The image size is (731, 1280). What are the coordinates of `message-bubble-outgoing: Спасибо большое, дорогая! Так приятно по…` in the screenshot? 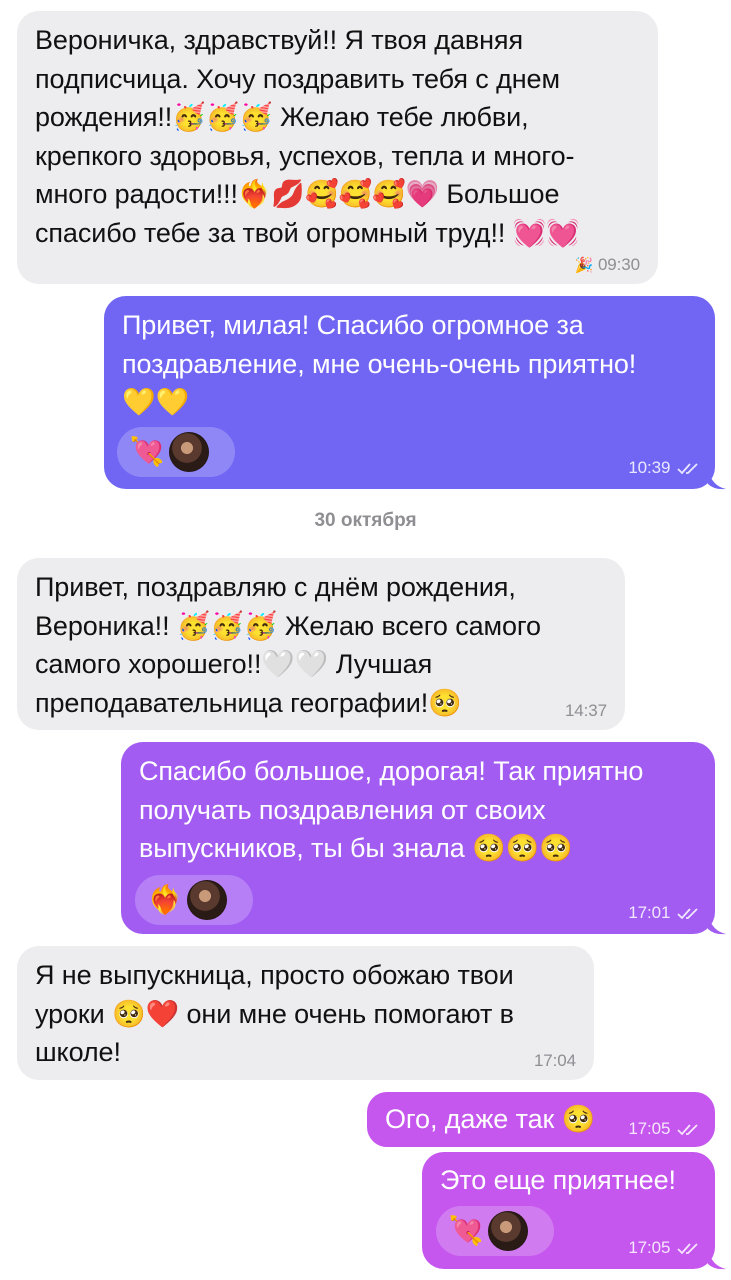 It's located at (418, 838).